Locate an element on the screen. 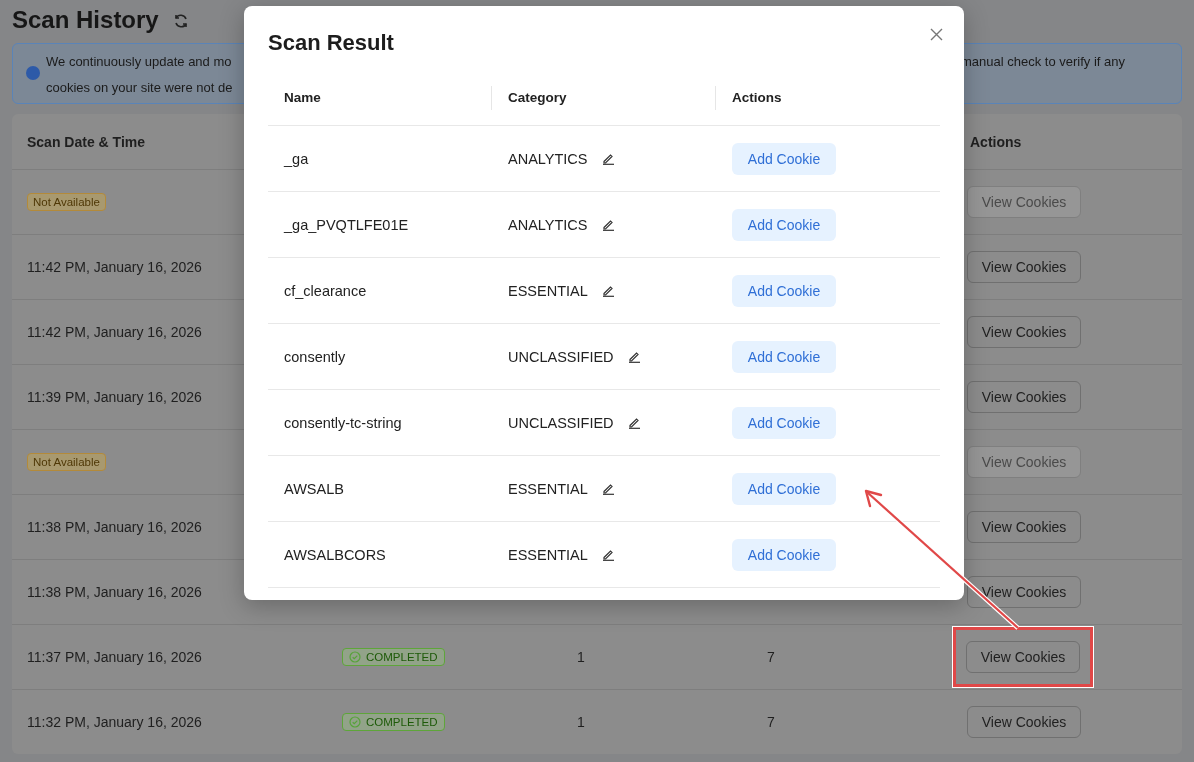 The width and height of the screenshot is (1194, 762). table-cell: consently-tc-string is located at coordinates (343, 422).